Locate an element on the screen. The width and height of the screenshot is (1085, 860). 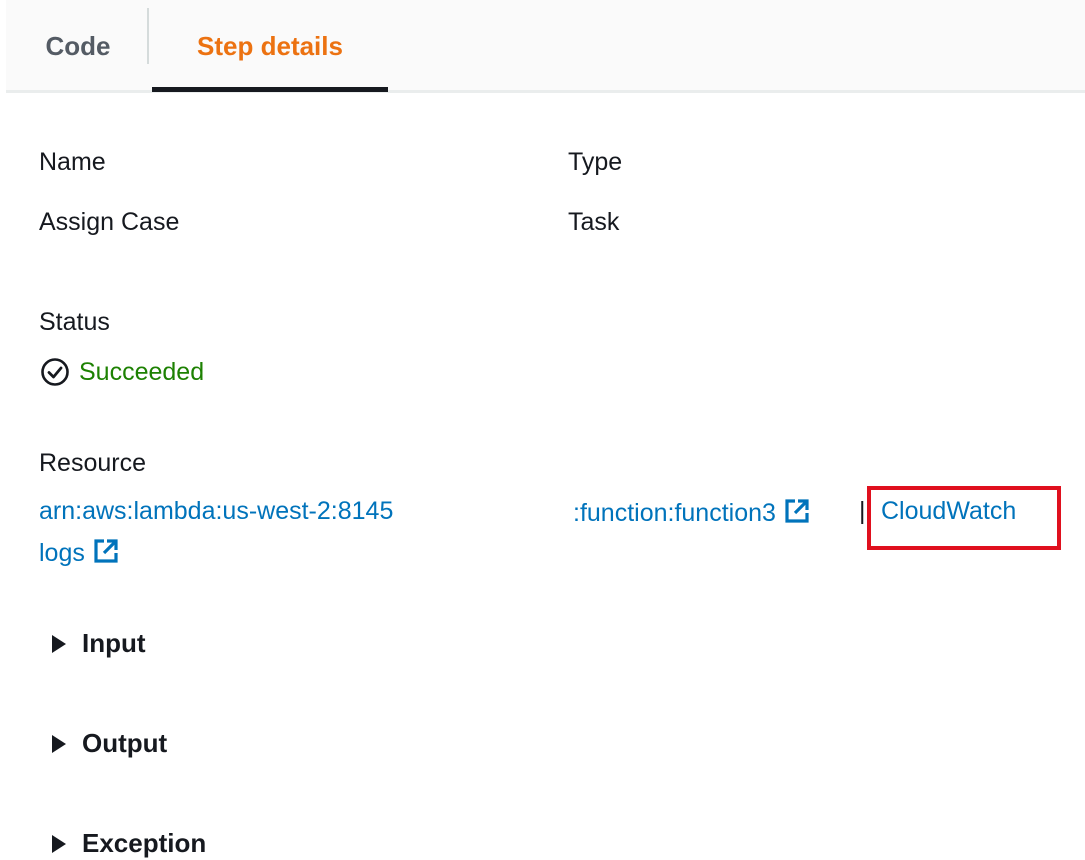
tab-step-details: Step details is located at coordinates (270, 46).